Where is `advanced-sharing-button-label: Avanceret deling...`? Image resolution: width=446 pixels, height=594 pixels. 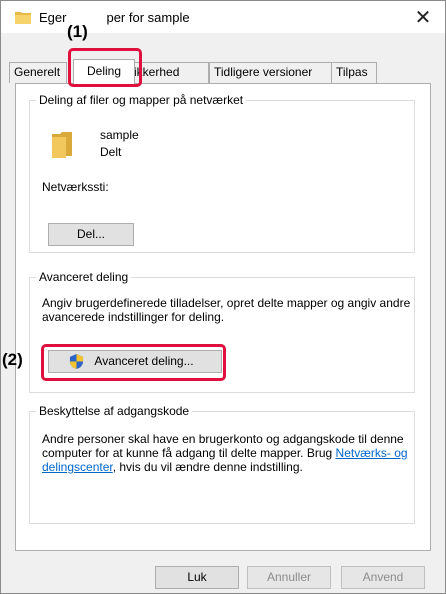
advanced-sharing-button-label: Avanceret deling... is located at coordinates (144, 361).